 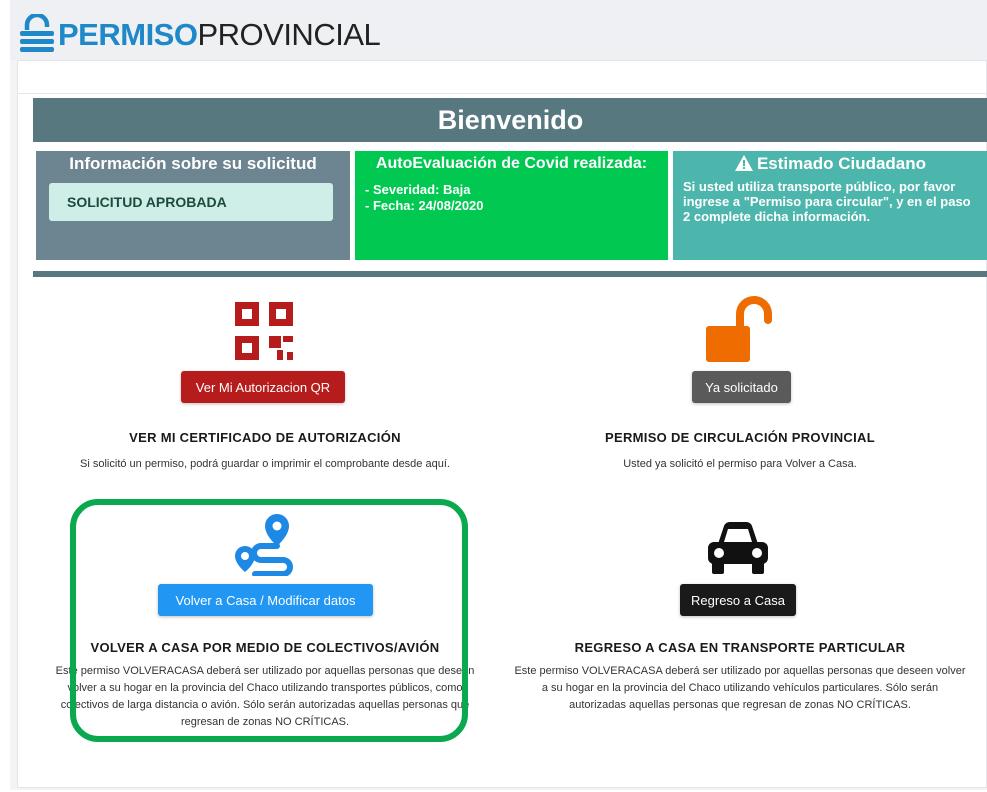 I want to click on brand-name: PERMISOPROVINCIAL, so click(x=219, y=34).